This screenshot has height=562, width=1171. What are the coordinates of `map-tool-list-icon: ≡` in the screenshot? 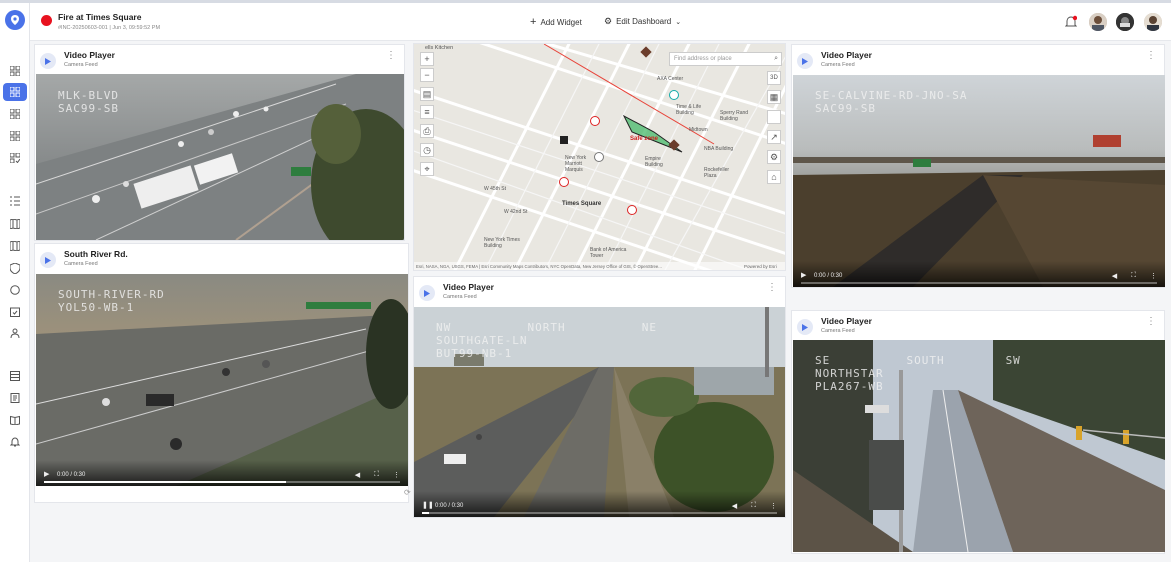 It's located at (427, 112).